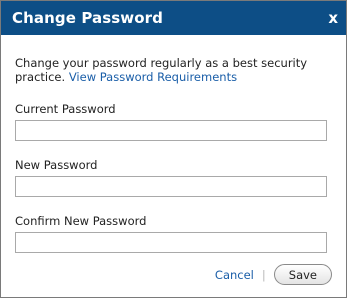 The width and height of the screenshot is (347, 298). I want to click on dialog-titlebar: Change Password x, so click(173, 18).